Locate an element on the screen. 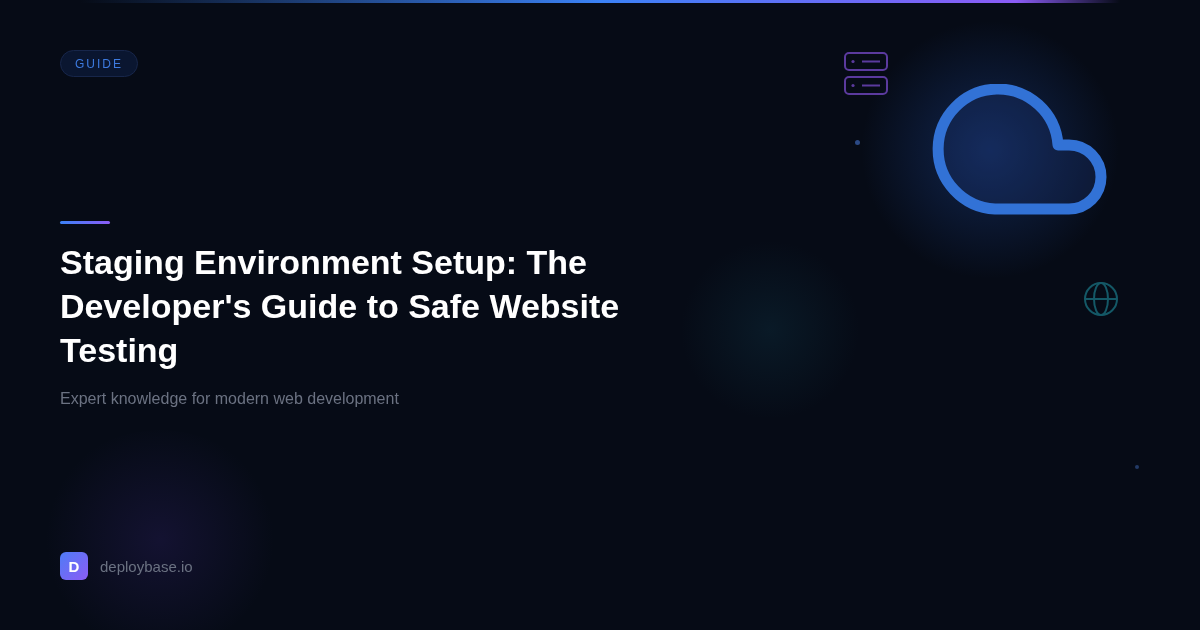  brand-name: deploybase.io is located at coordinates (146, 566).